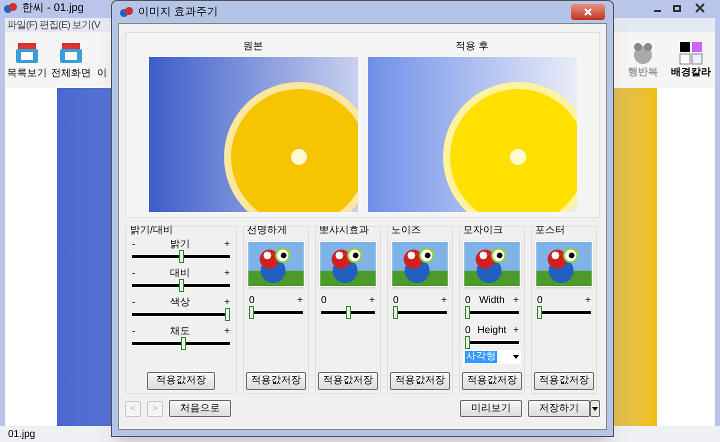  I want to click on slider-label: 대비, so click(180, 274).